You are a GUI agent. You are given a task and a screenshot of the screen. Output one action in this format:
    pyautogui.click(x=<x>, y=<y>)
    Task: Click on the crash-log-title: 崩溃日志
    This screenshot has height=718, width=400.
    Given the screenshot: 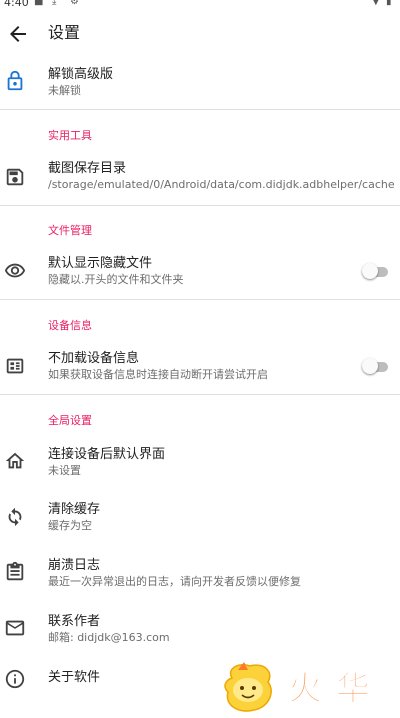 What is the action you would take?
    pyautogui.click(x=74, y=565)
    